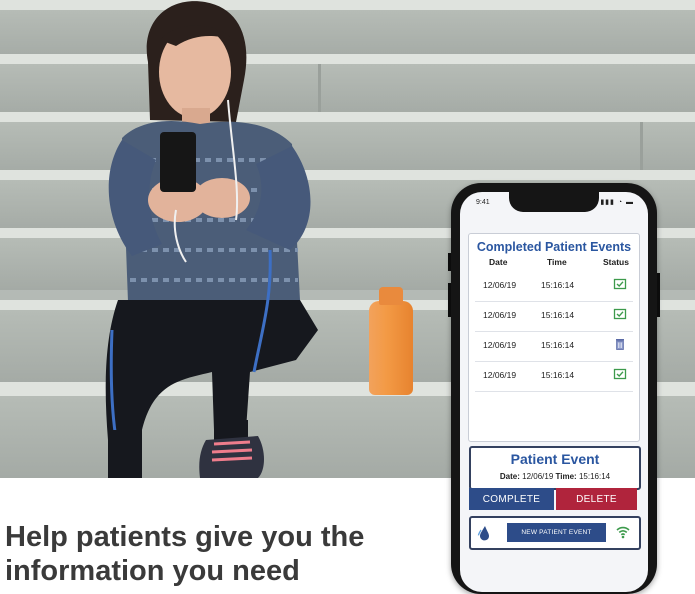  What do you see at coordinates (511, 499) in the screenshot?
I see `complete-button: COMPLETE` at bounding box center [511, 499].